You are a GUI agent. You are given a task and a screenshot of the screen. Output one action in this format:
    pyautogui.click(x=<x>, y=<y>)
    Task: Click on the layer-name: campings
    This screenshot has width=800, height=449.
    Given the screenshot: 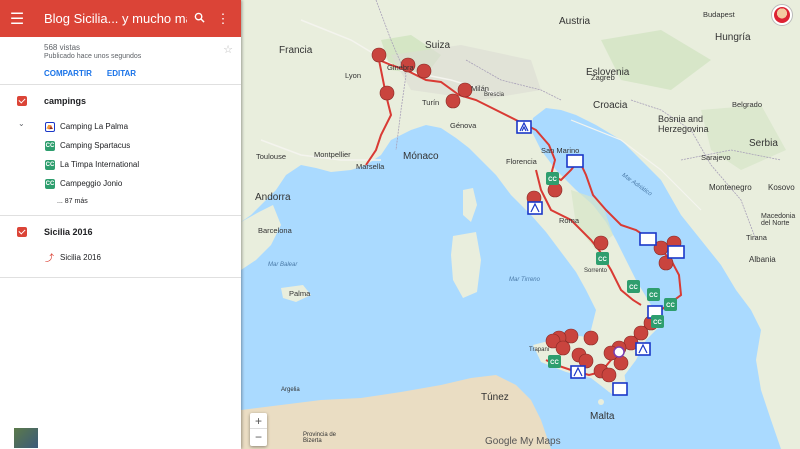 What is the action you would take?
    pyautogui.click(x=65, y=101)
    